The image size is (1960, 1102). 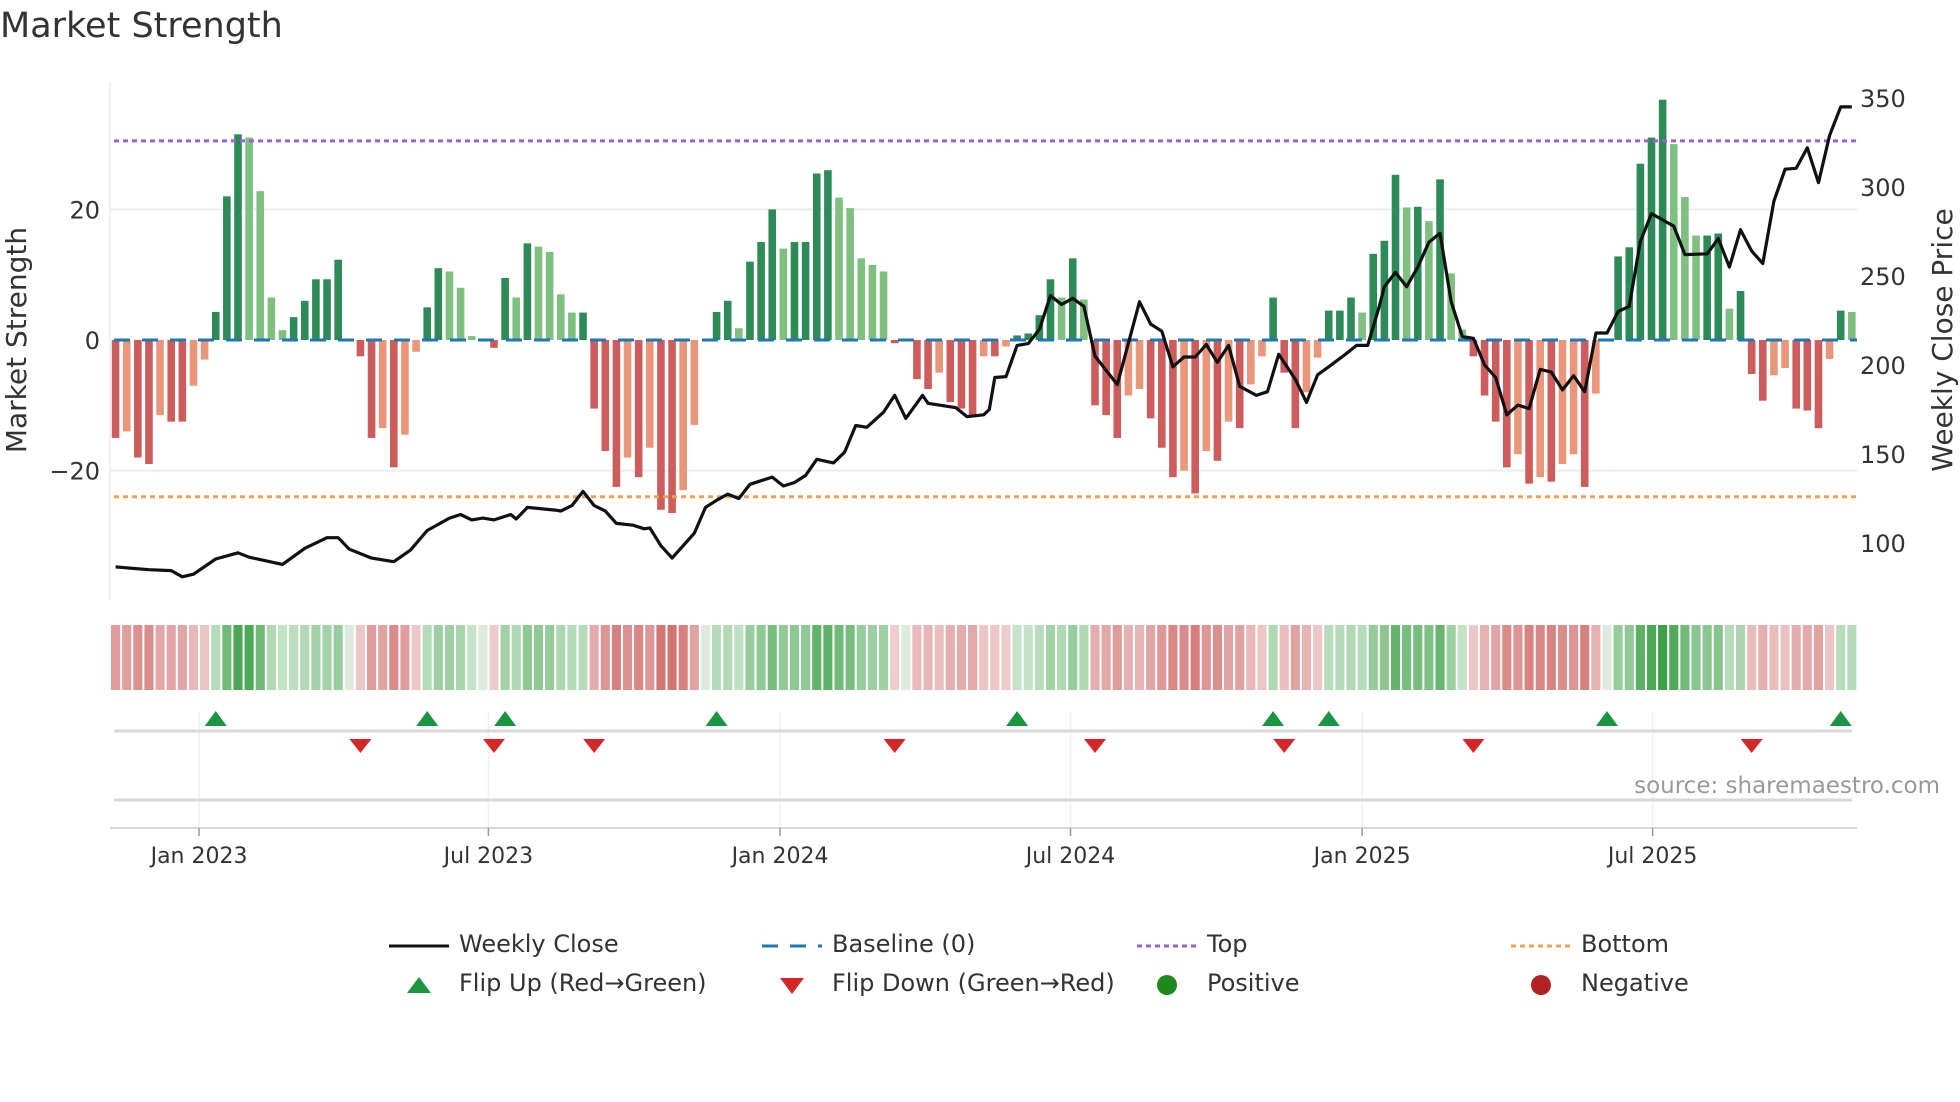 I want to click on legend-label: Positive, so click(x=1253, y=983).